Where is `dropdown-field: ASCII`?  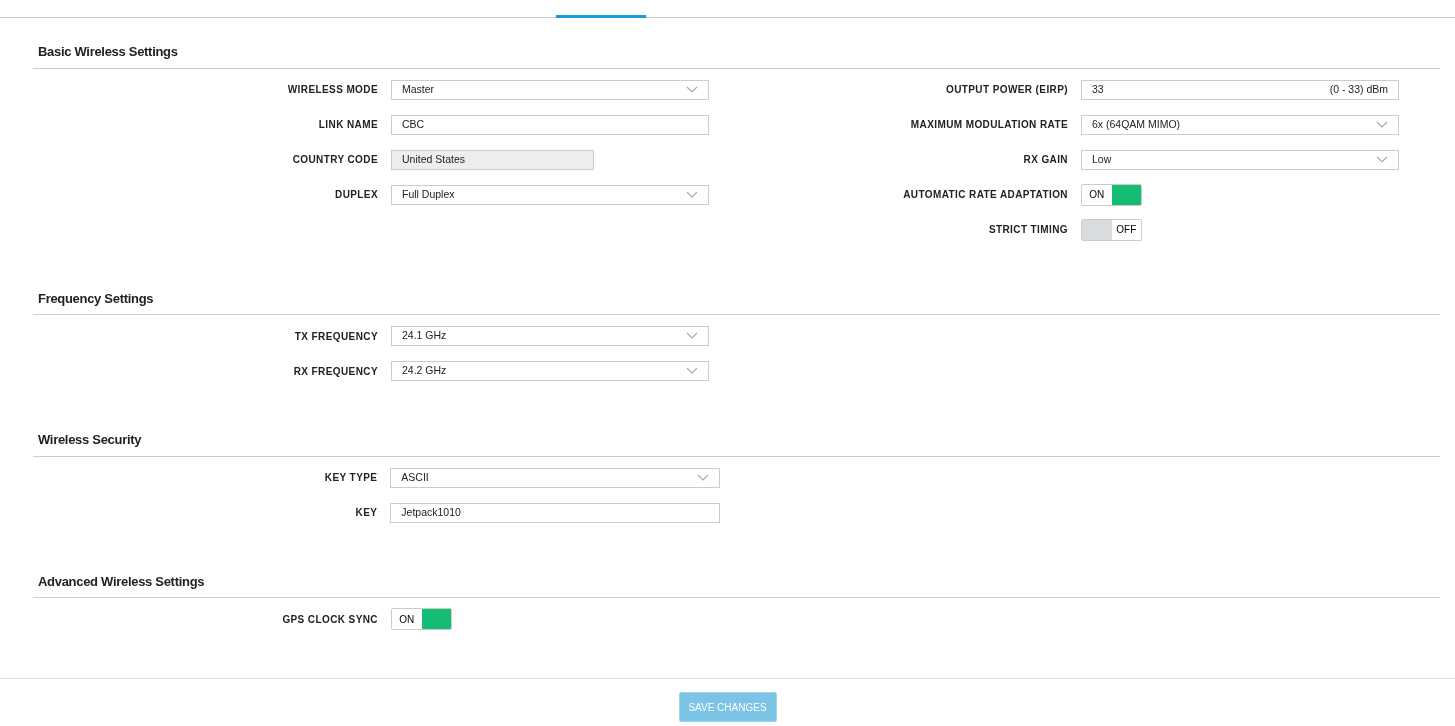
dropdown-field: ASCII is located at coordinates (555, 477).